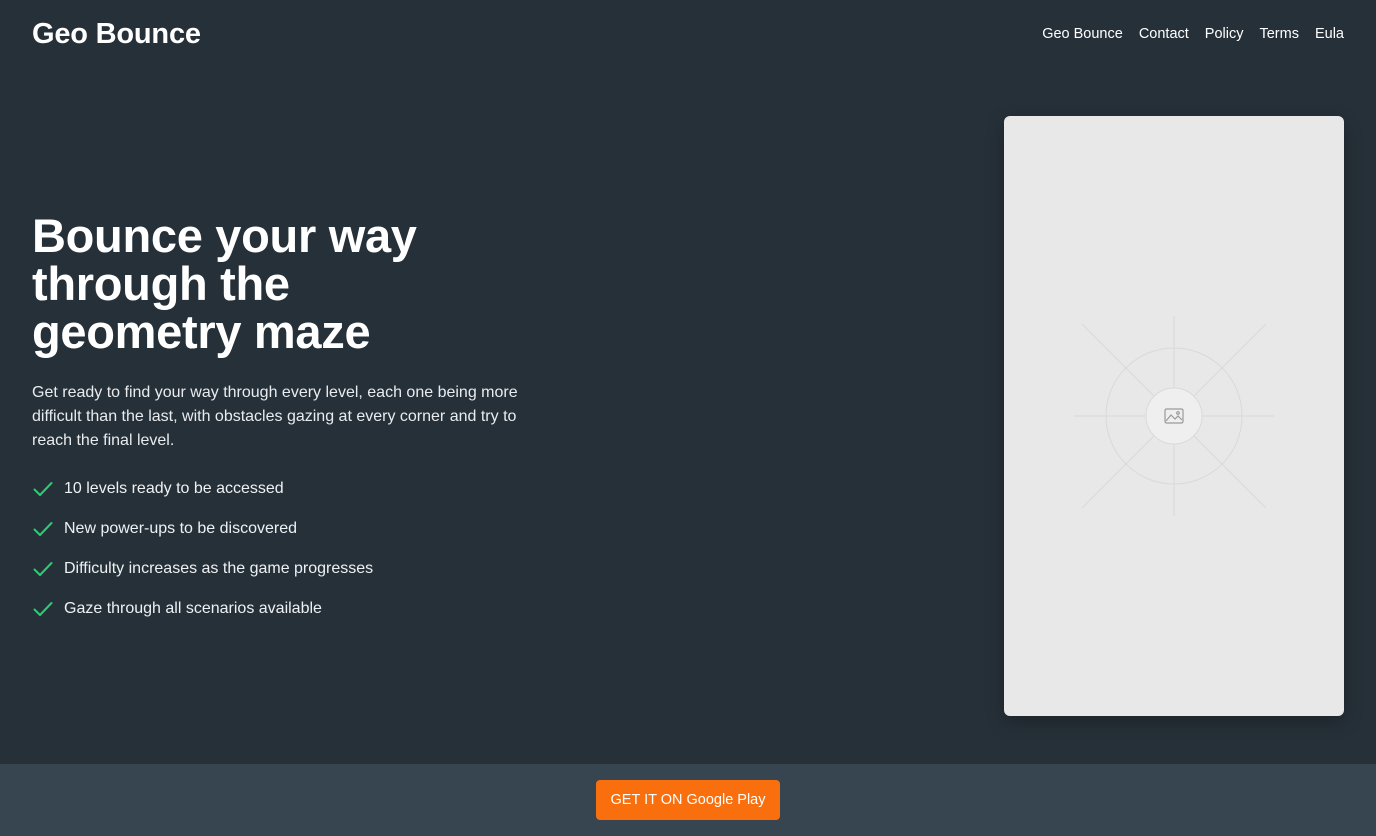 This screenshot has width=1376, height=836. What do you see at coordinates (292, 489) in the screenshot?
I see `feature-item: 10 levels ready to be accessed` at bounding box center [292, 489].